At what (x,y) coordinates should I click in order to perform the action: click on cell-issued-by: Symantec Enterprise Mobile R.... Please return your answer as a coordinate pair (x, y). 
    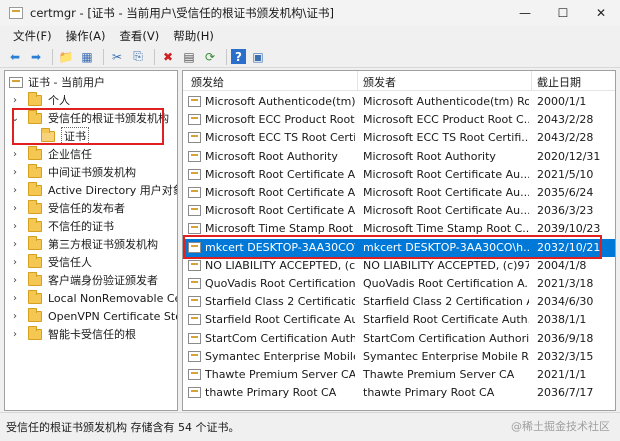
    Looking at the image, I should click on (446, 356).